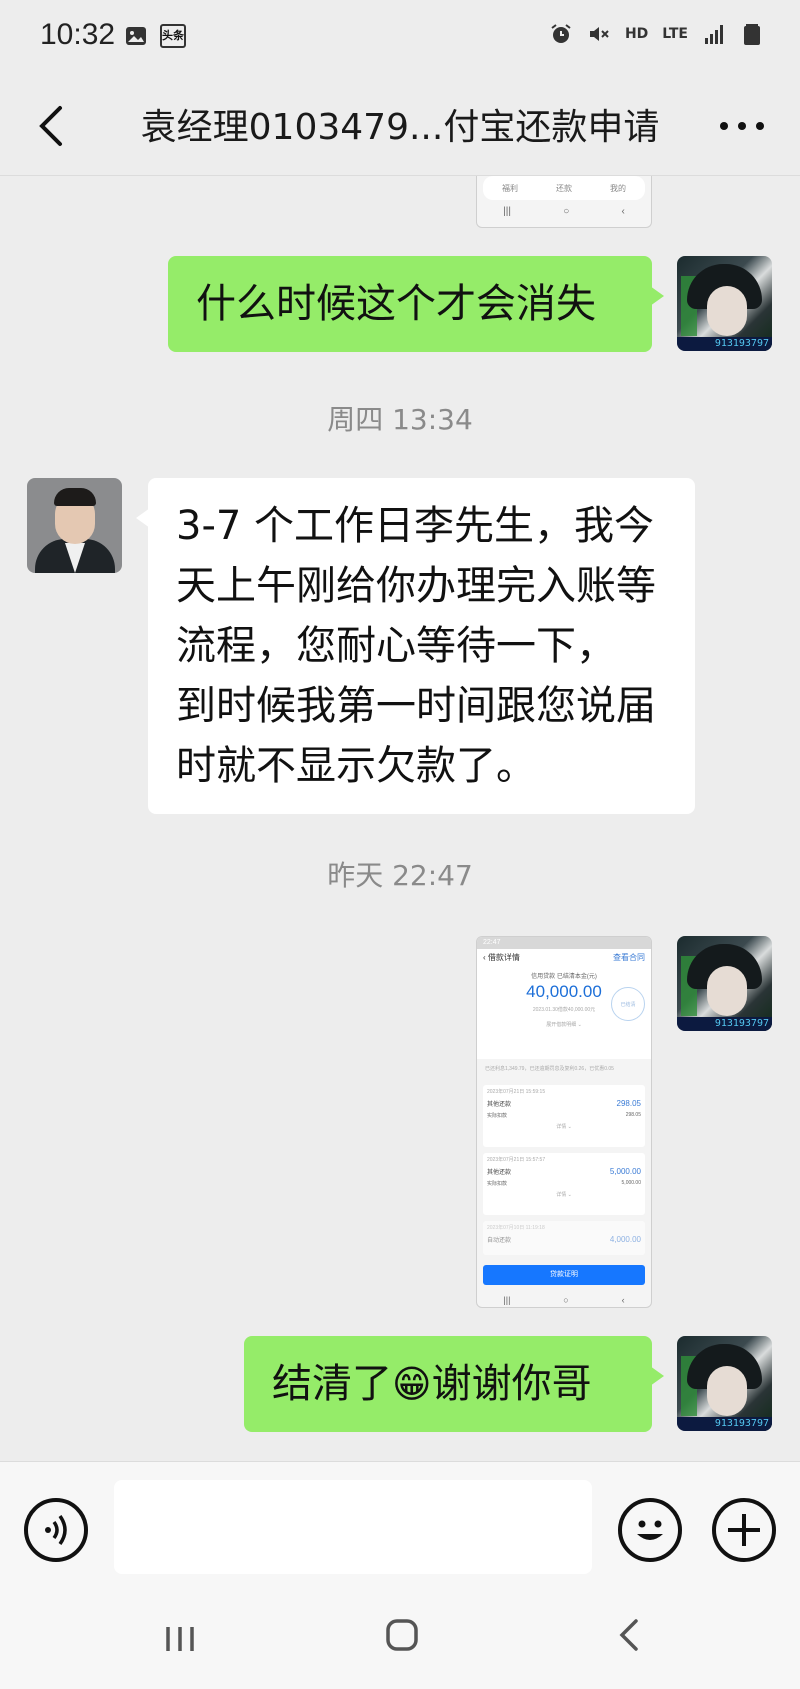  What do you see at coordinates (752, 34) in the screenshot?
I see `battery-icon` at bounding box center [752, 34].